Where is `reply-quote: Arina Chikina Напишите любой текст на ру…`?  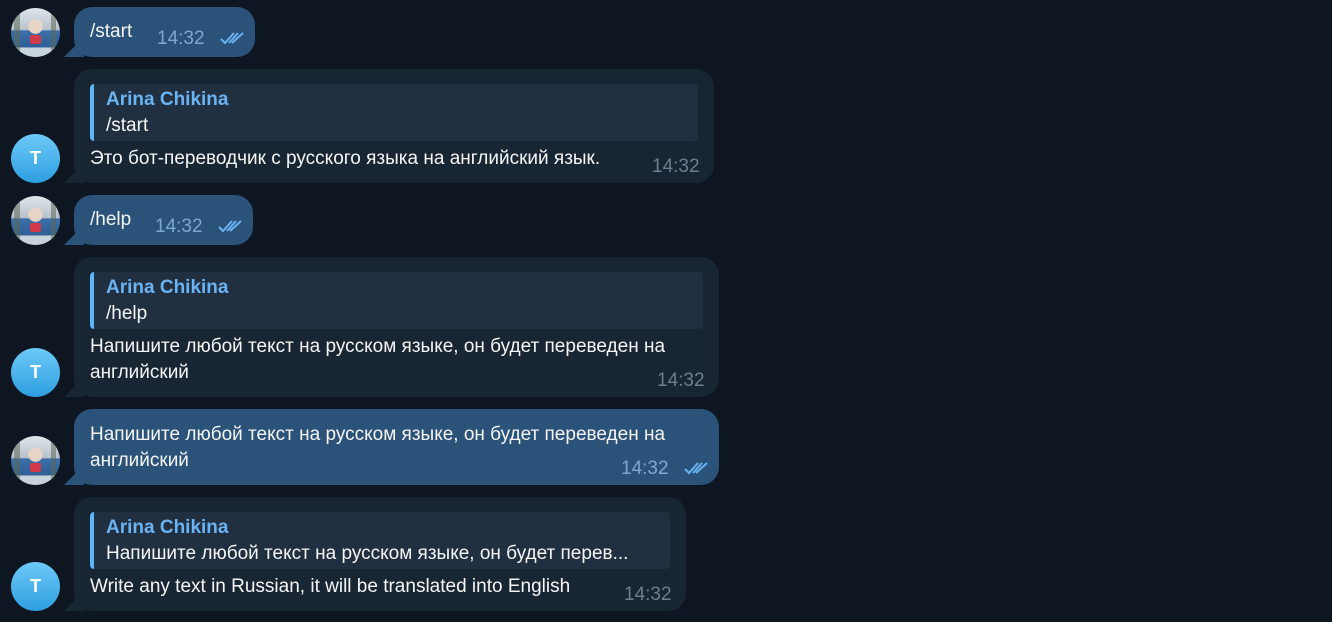
reply-quote: Arina Chikina Напишите любой текст на ру… is located at coordinates (380, 540).